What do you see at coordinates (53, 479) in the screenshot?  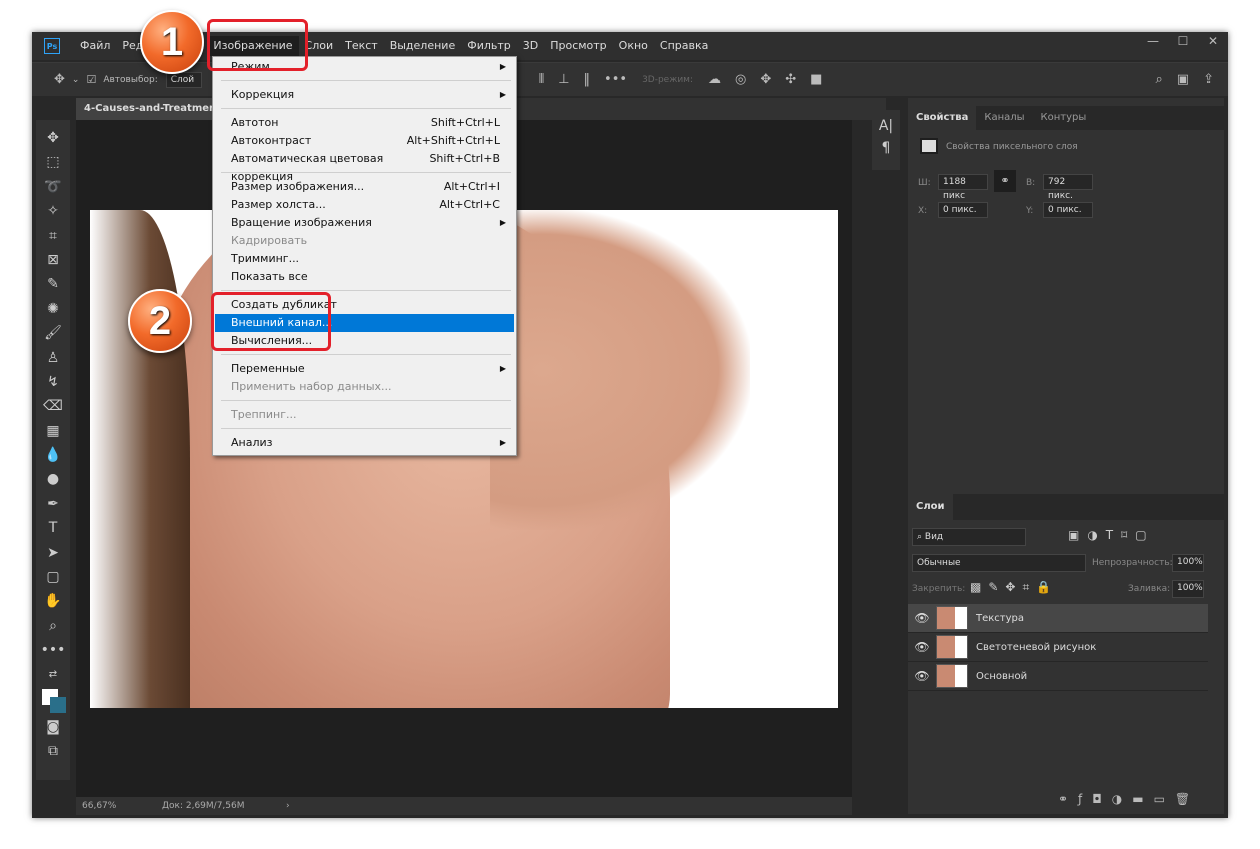 I see `dodge-tool-icon: ●` at bounding box center [53, 479].